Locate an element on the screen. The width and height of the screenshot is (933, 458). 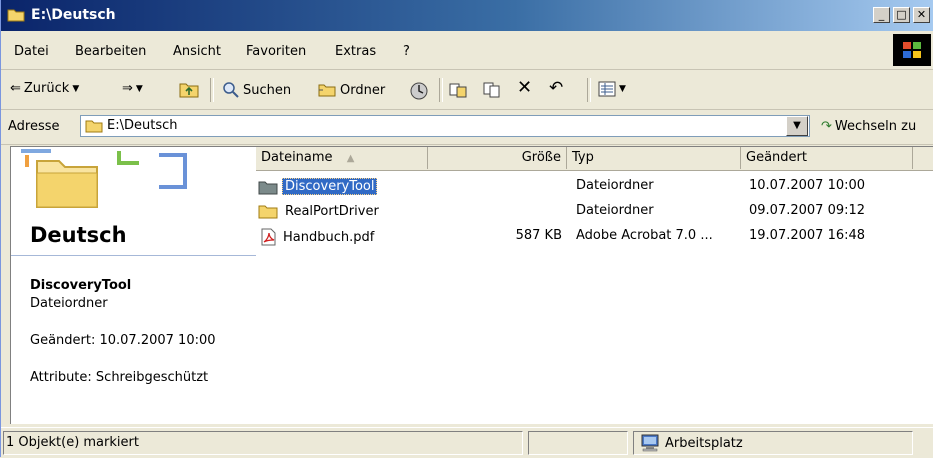
maximize-button: □ is located at coordinates (901, 15).